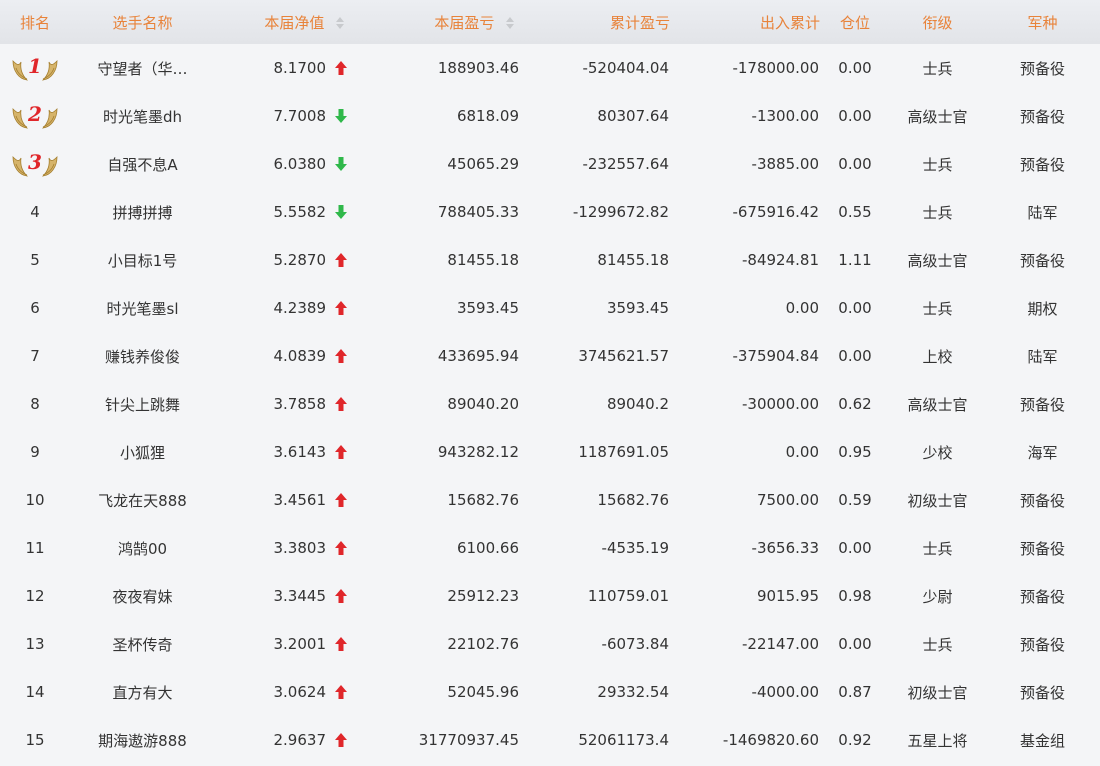 The height and width of the screenshot is (766, 1100). Describe the element at coordinates (937, 452) in the screenshot. I see `title-cell: 少校` at that location.